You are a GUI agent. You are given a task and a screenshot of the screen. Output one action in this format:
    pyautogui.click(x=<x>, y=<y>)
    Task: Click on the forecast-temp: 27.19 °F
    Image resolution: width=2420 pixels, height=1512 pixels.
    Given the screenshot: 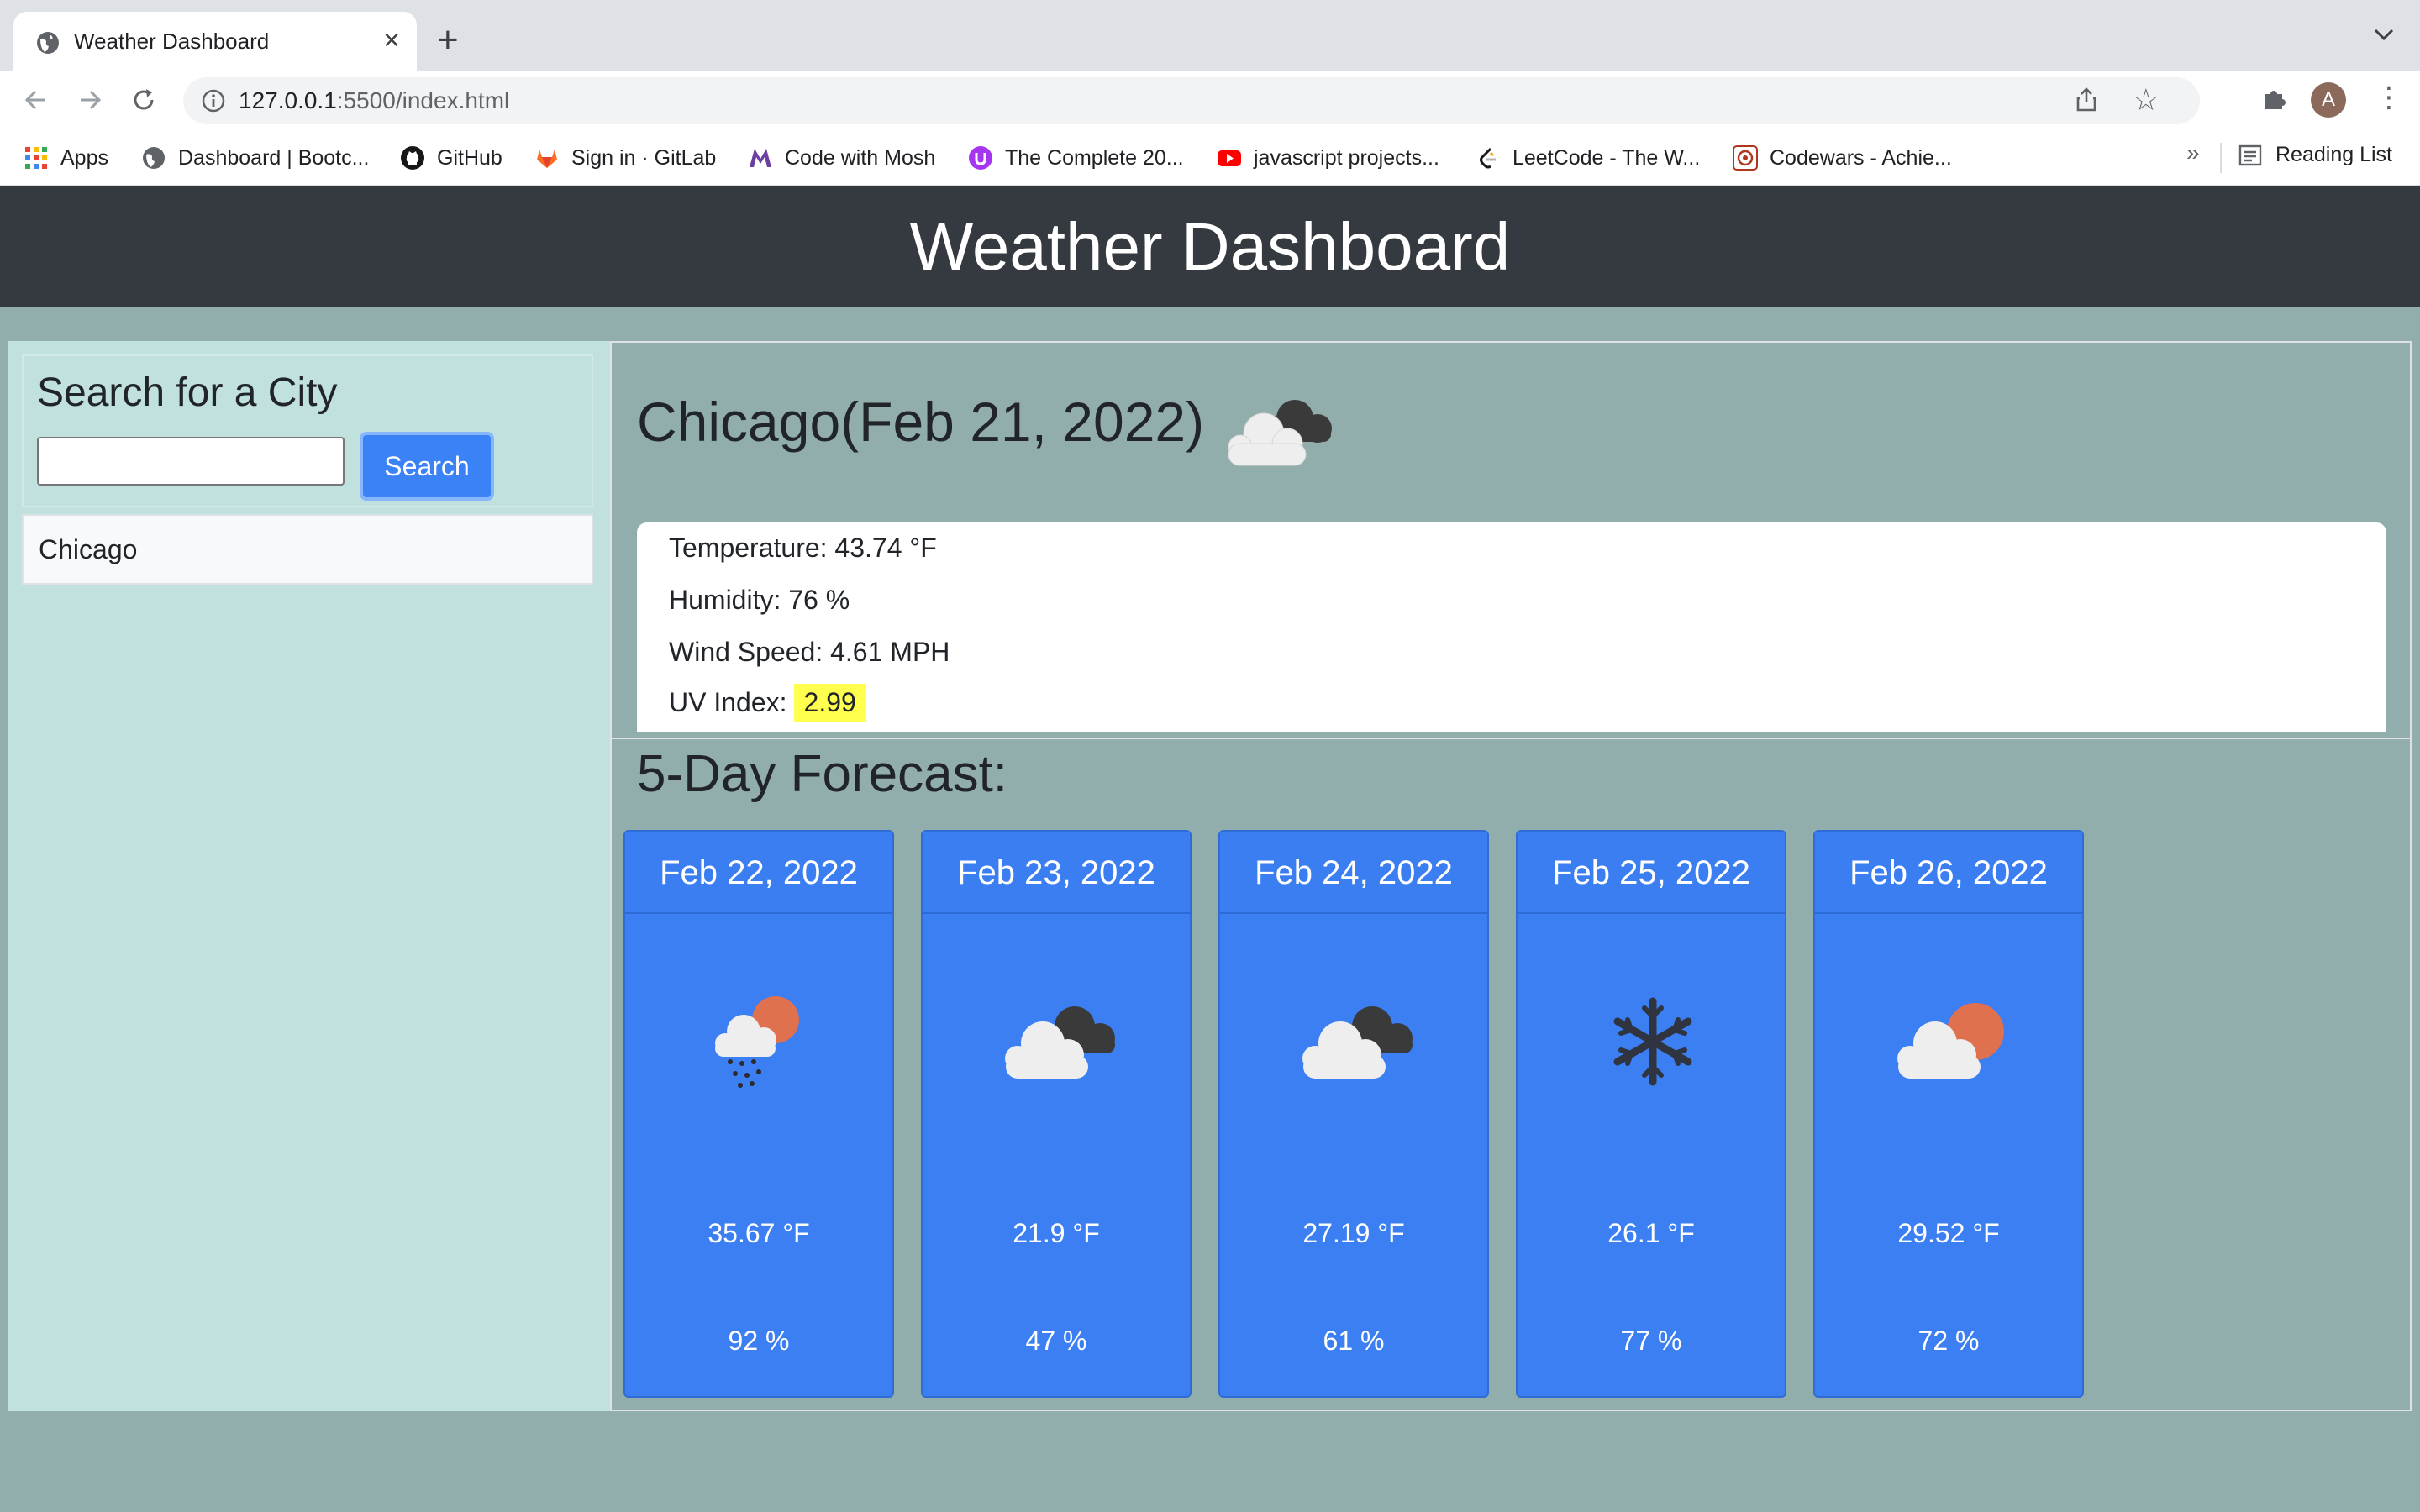 What is the action you would take?
    pyautogui.click(x=1353, y=1233)
    